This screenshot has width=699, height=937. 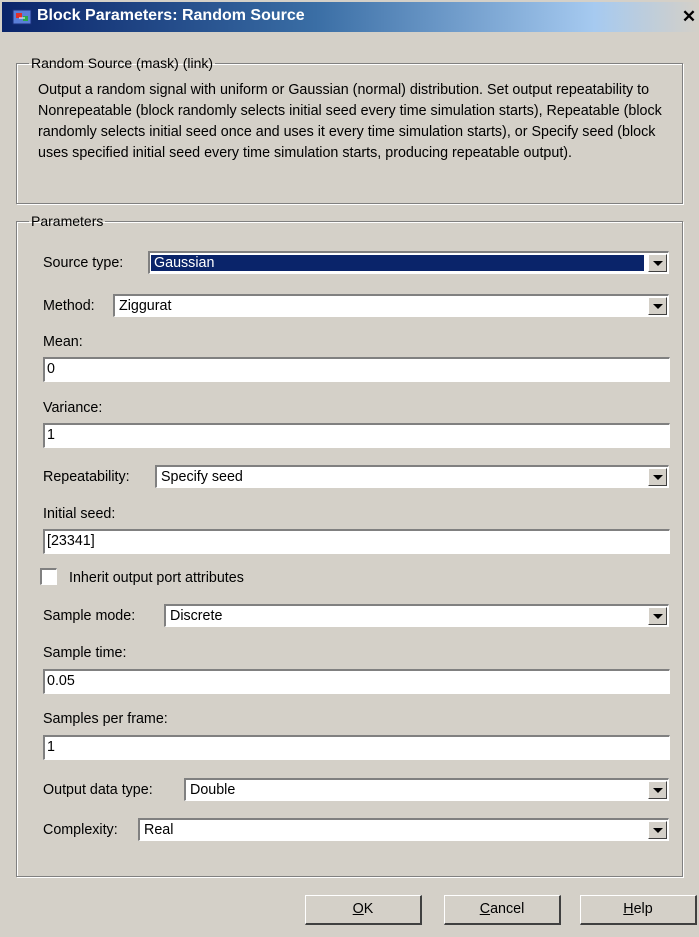 I want to click on help-button: Help, so click(x=638, y=910).